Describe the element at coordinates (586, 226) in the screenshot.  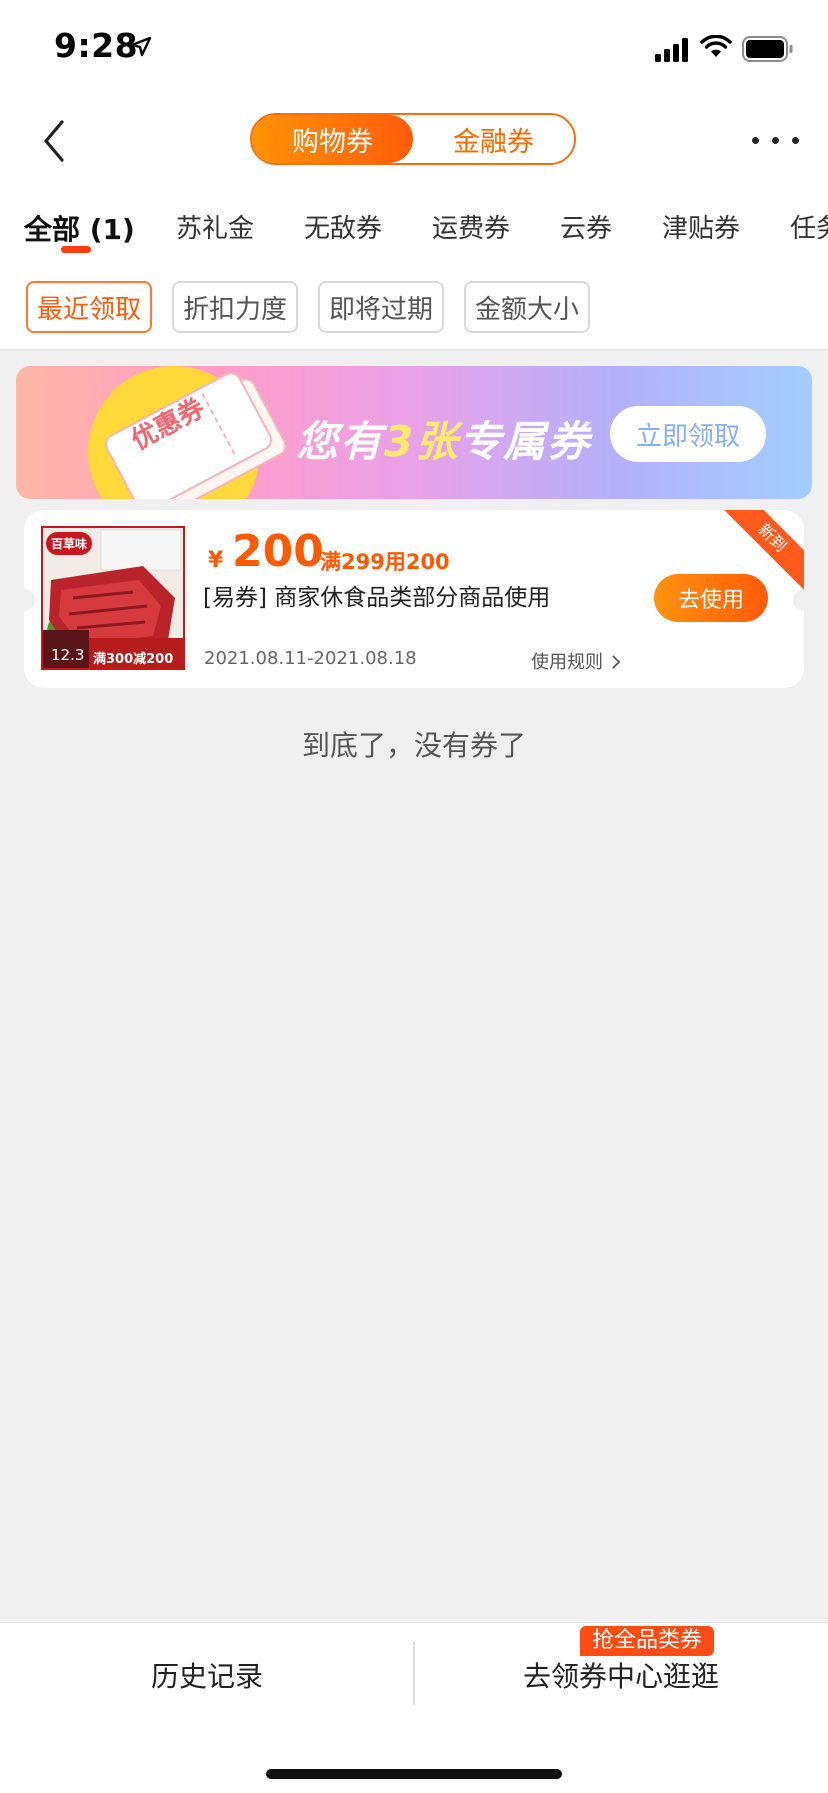
I see `tab-cloud: 云券` at that location.